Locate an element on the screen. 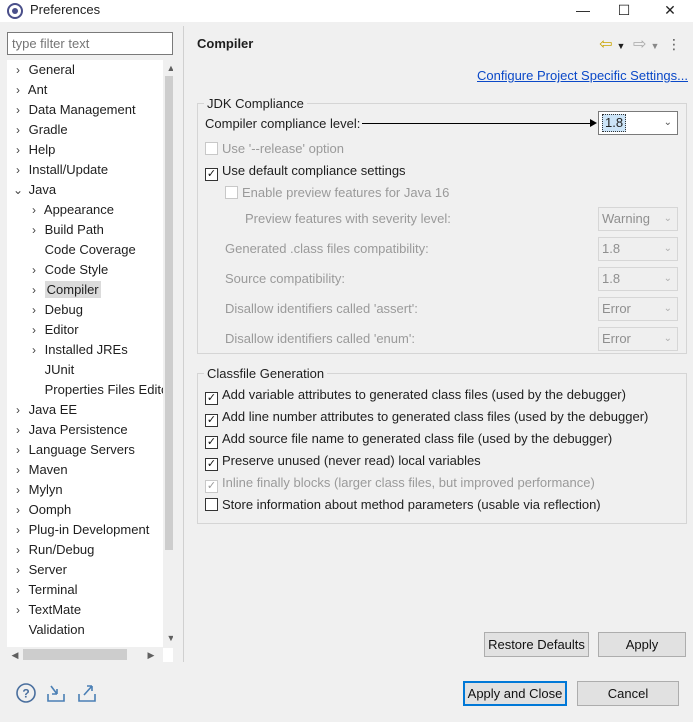 This screenshot has width=693, height=722. back-dropdown-icon: ▼ is located at coordinates (621, 46).